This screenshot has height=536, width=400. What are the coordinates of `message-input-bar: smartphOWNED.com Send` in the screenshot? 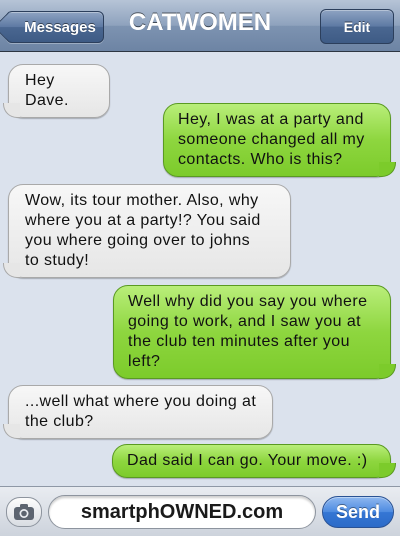 It's located at (200, 511).